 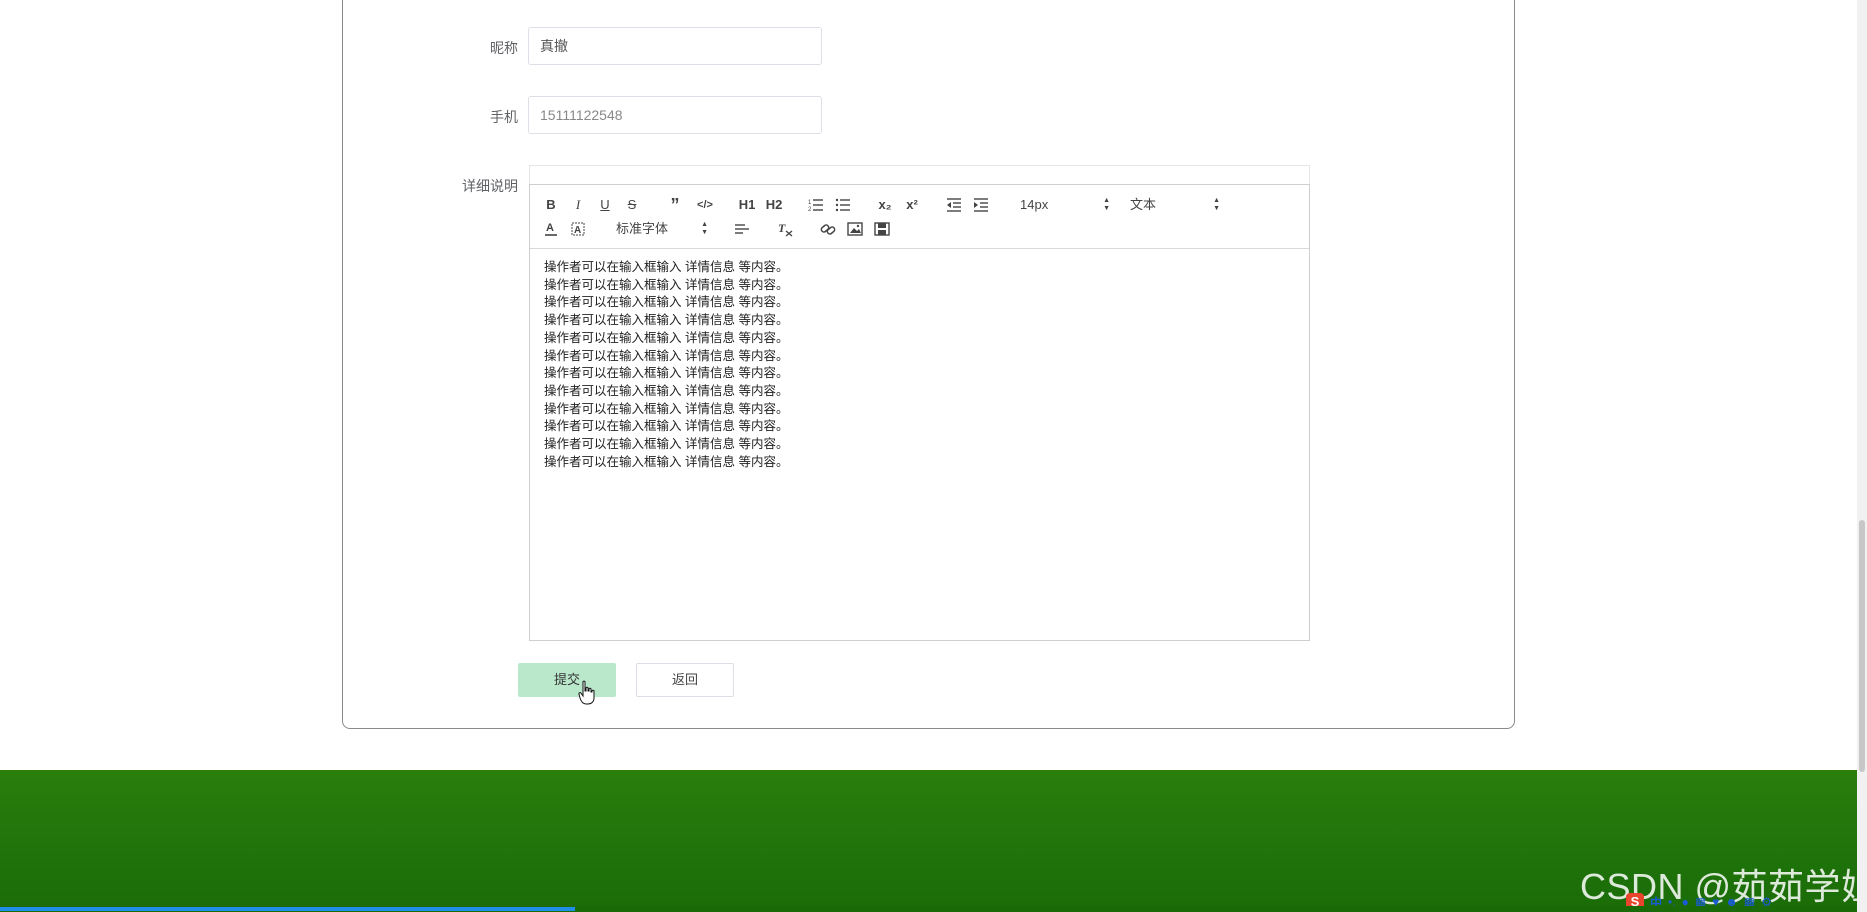 What do you see at coordinates (828, 229) in the screenshot?
I see `link-icon` at bounding box center [828, 229].